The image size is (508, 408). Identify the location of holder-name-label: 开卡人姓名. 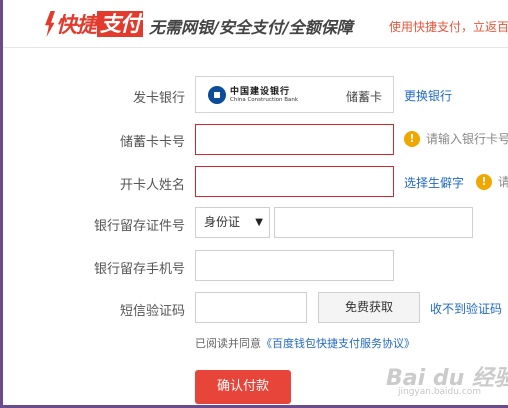
(152, 185).